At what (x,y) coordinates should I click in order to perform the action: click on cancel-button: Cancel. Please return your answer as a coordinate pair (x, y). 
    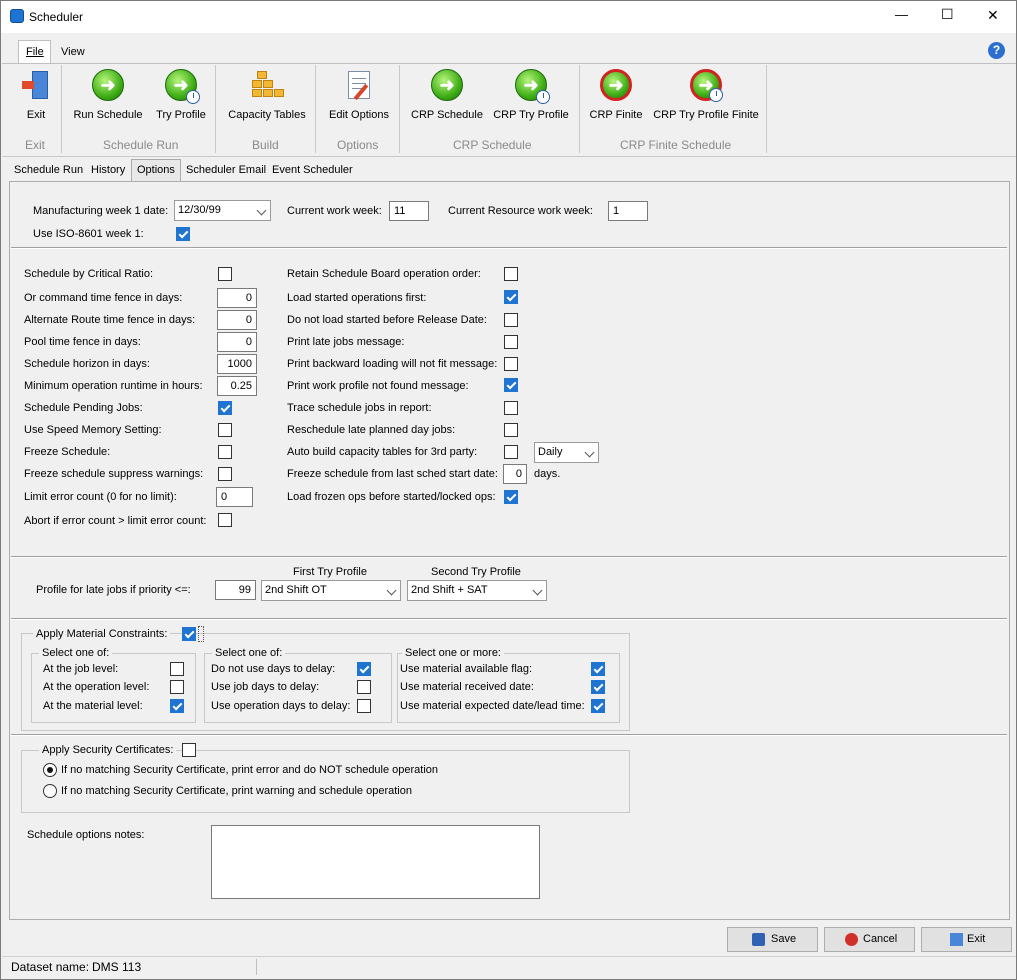
    Looking at the image, I should click on (869, 939).